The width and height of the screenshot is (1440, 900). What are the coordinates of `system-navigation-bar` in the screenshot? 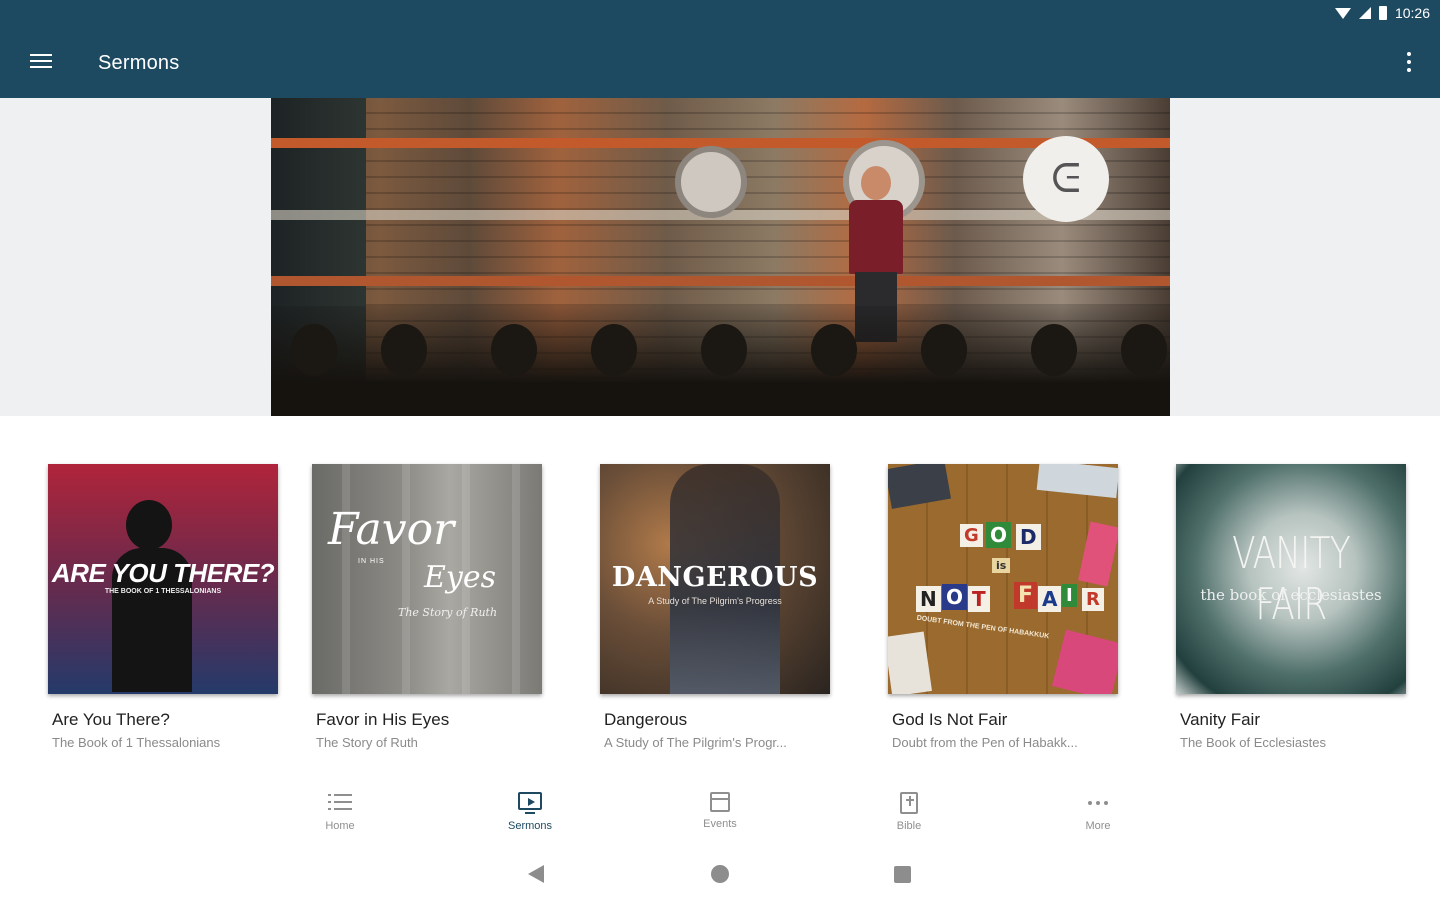 It's located at (720, 875).